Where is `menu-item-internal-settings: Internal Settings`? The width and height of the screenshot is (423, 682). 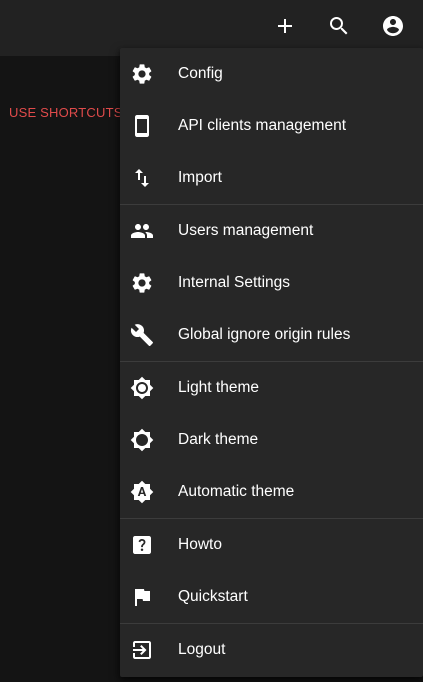
menu-item-internal-settings: Internal Settings is located at coordinates (271, 283).